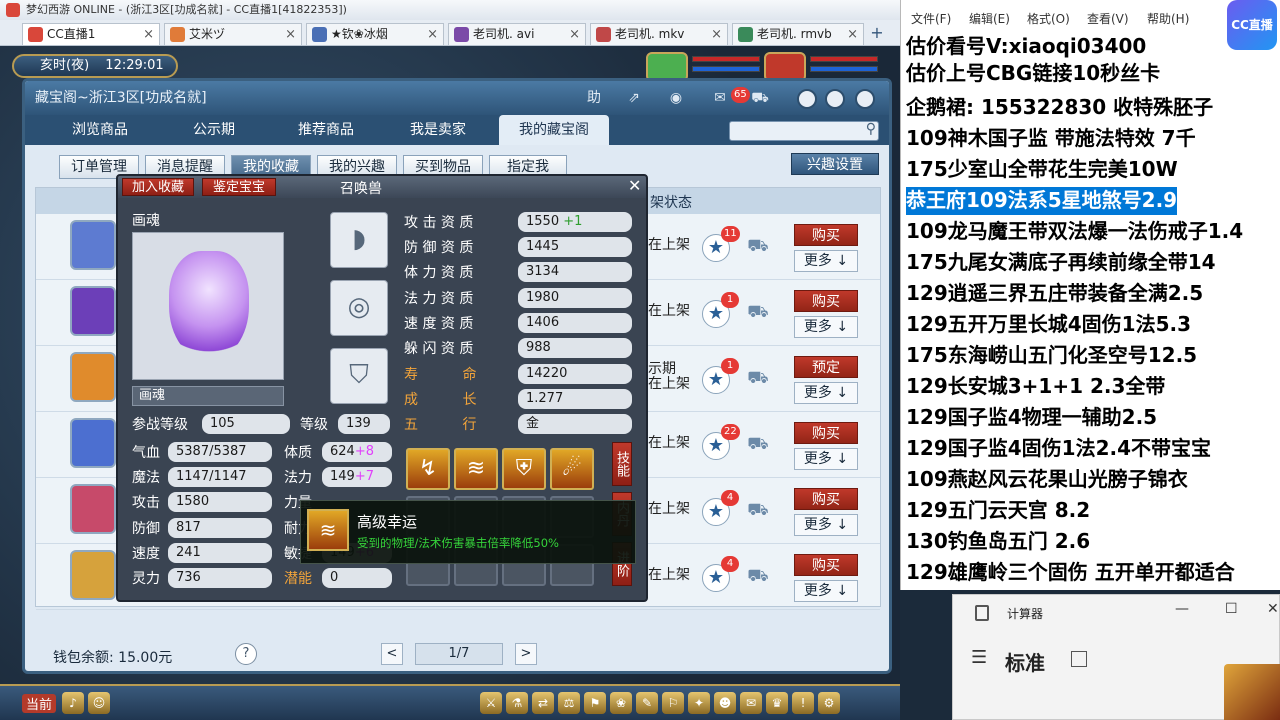 Image resolution: width=1280 pixels, height=720 pixels. I want to click on text-line: 109龙马魔王带双法爆一法伤戒子1.4, so click(1074, 232).